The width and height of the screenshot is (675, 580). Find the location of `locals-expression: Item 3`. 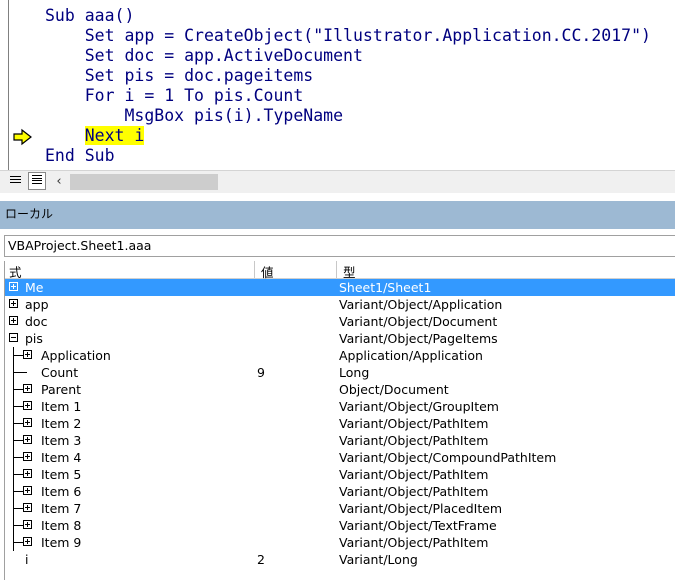

locals-expression: Item 3 is located at coordinates (61, 440).